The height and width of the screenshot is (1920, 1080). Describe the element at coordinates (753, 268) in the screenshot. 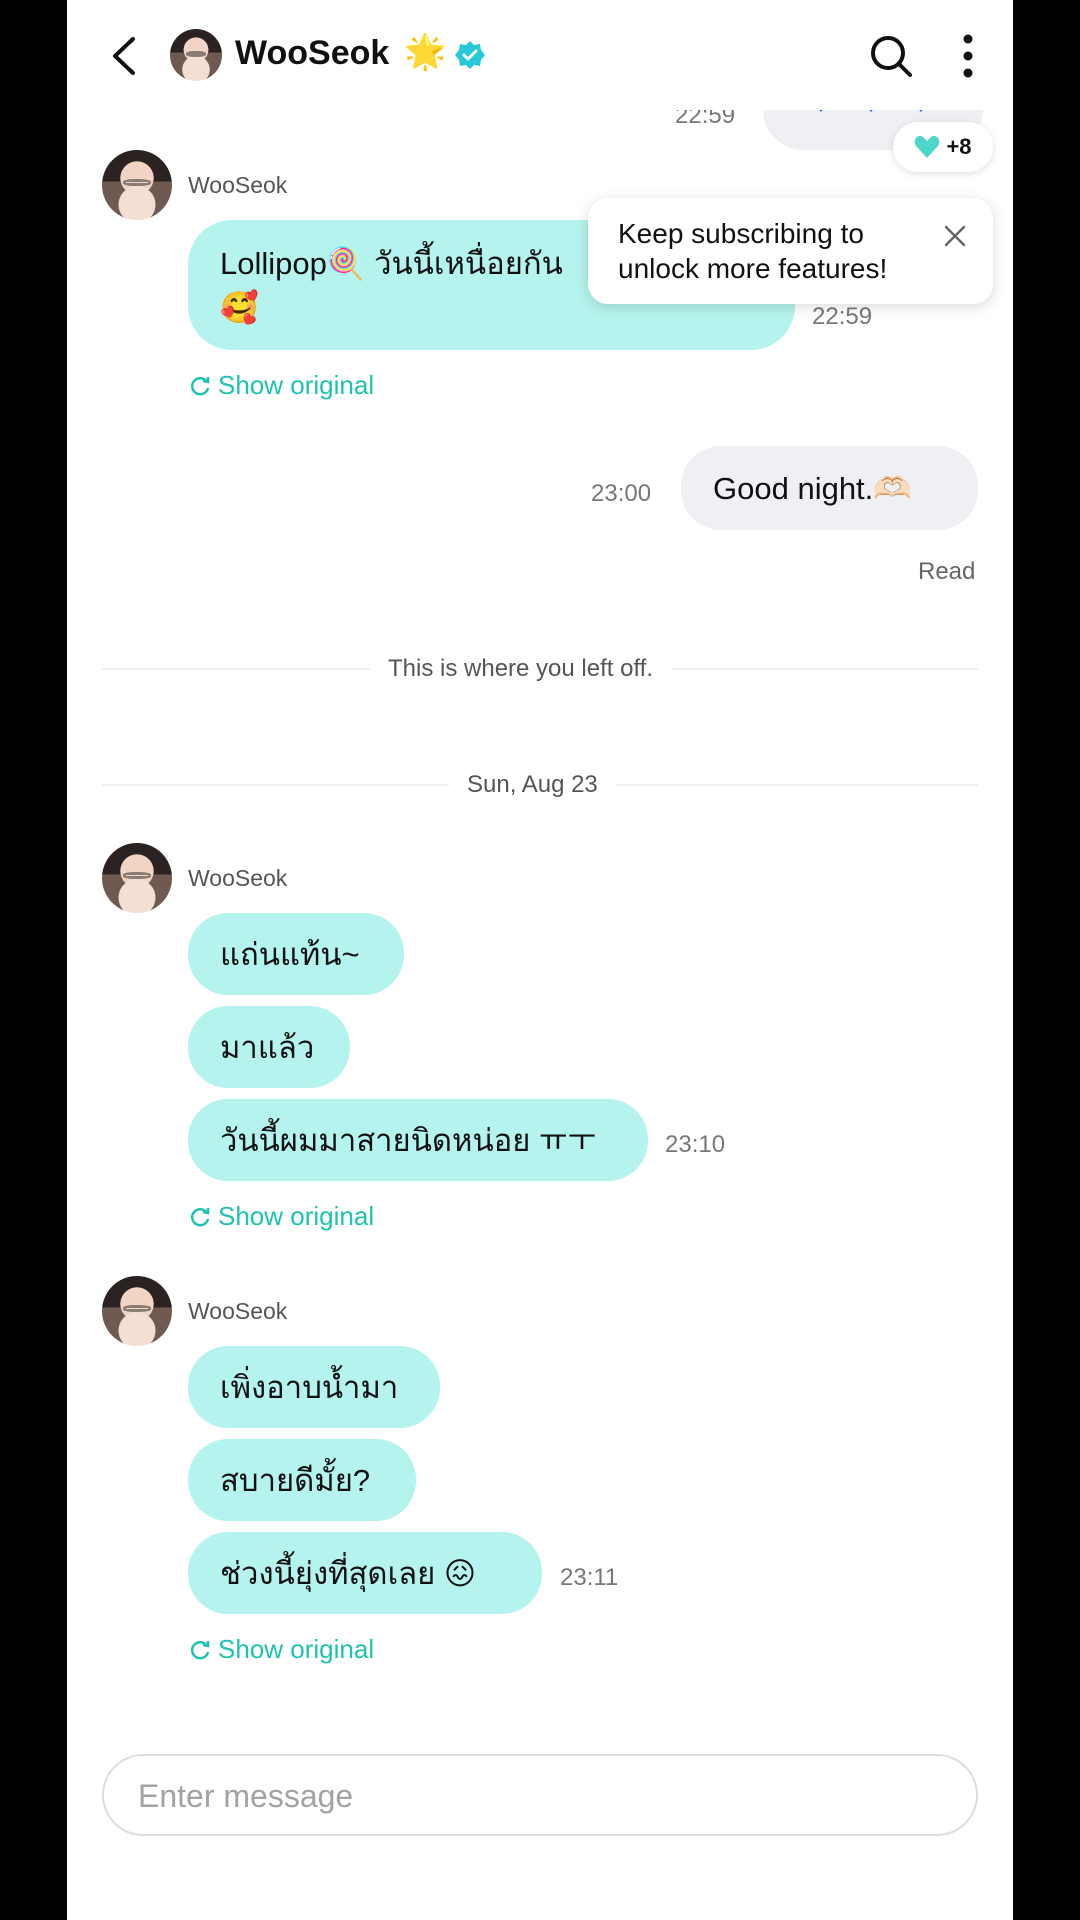

I see `tooltip-text: unlock more features!` at that location.